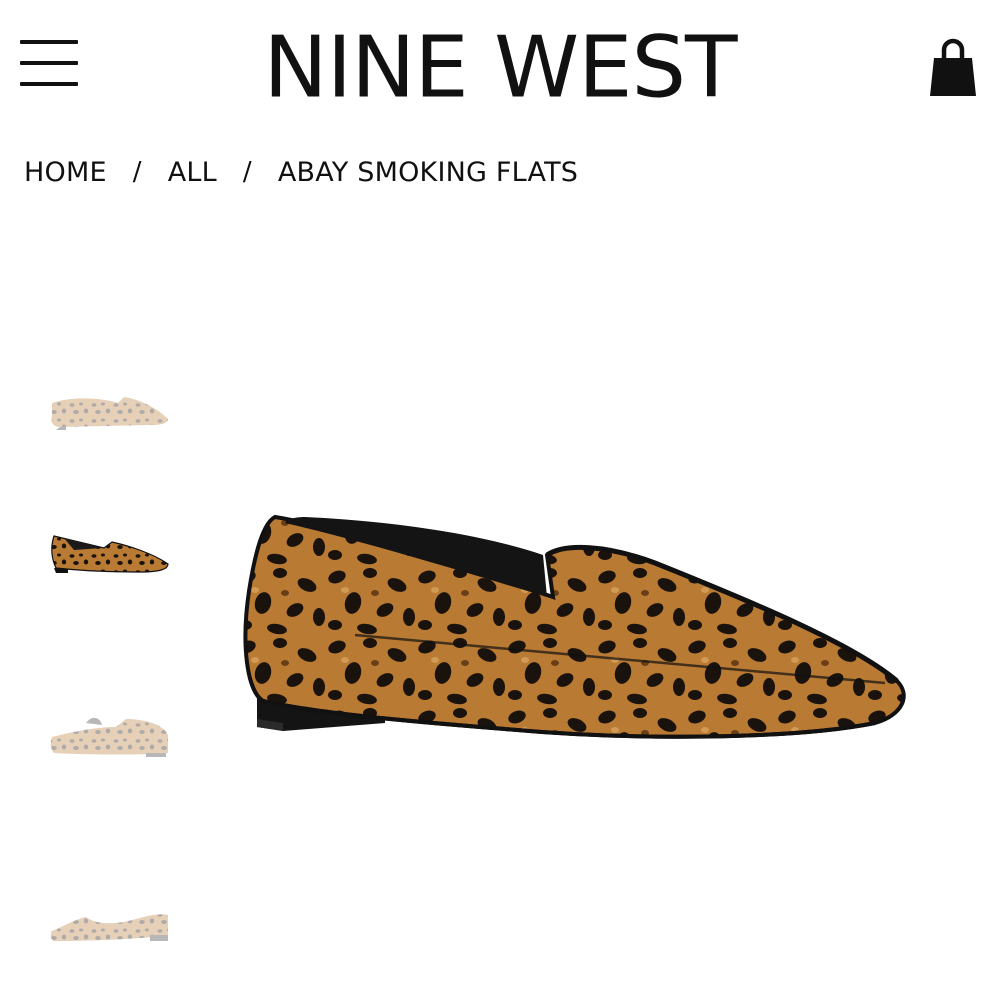 The height and width of the screenshot is (1000, 1000). What do you see at coordinates (500, 68) in the screenshot?
I see `brand-logo: NINE WEST` at bounding box center [500, 68].